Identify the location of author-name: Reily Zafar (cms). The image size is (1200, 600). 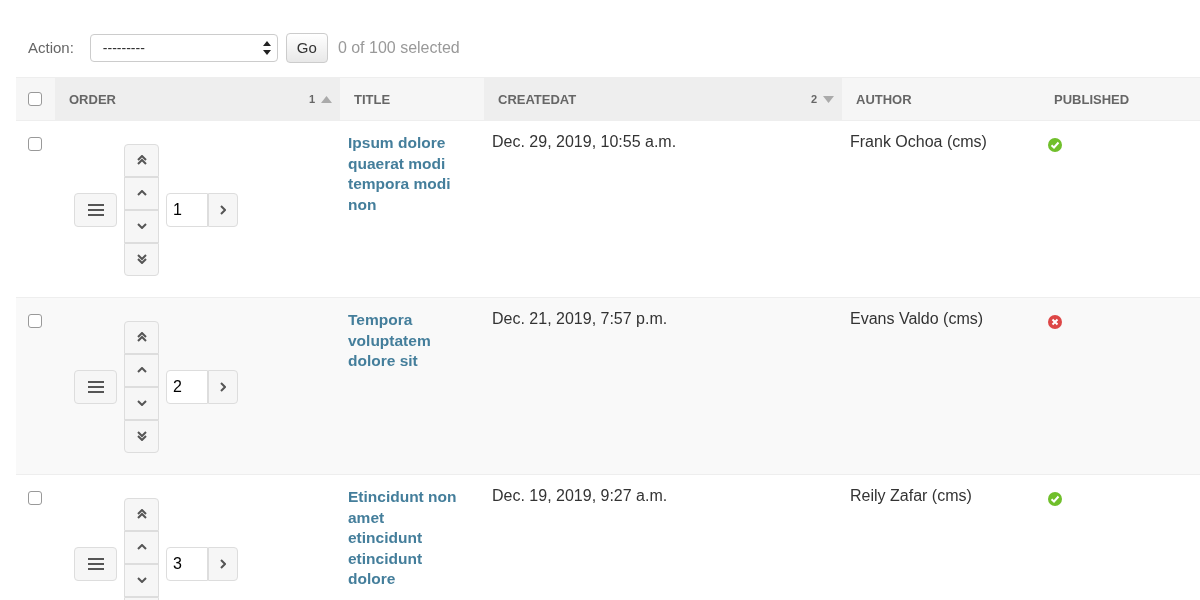
(911, 495).